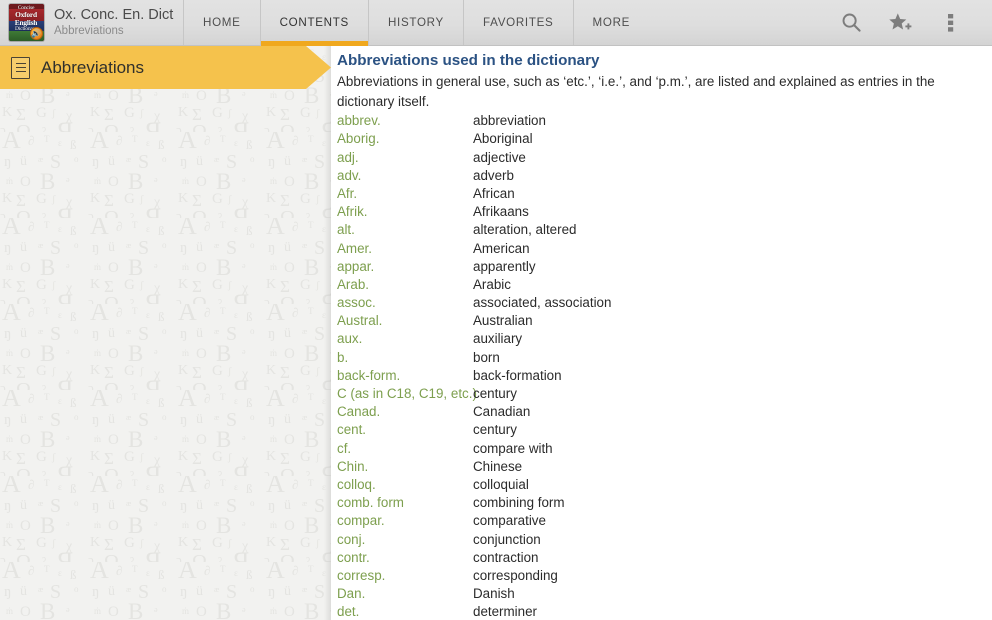 The width and height of the screenshot is (992, 620). I want to click on abbreviation-row: compar. comparative, so click(660, 521).